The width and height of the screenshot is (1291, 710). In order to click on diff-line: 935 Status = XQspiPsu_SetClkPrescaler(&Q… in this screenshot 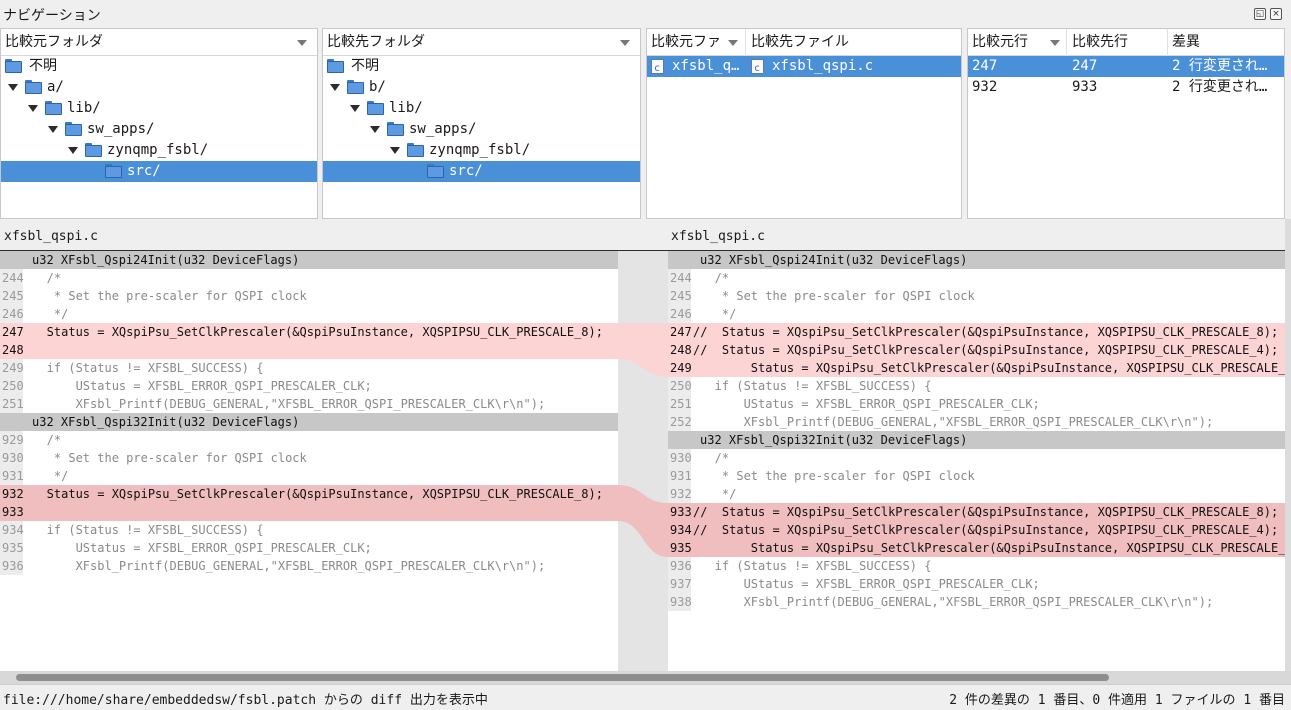, I will do `click(976, 548)`.